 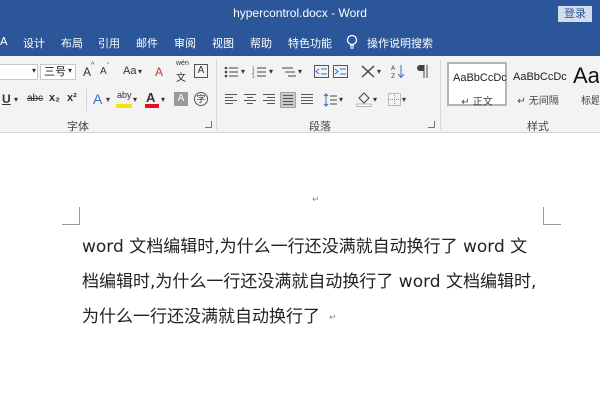 I want to click on phonetic-guide-button: 文, so click(x=181, y=76).